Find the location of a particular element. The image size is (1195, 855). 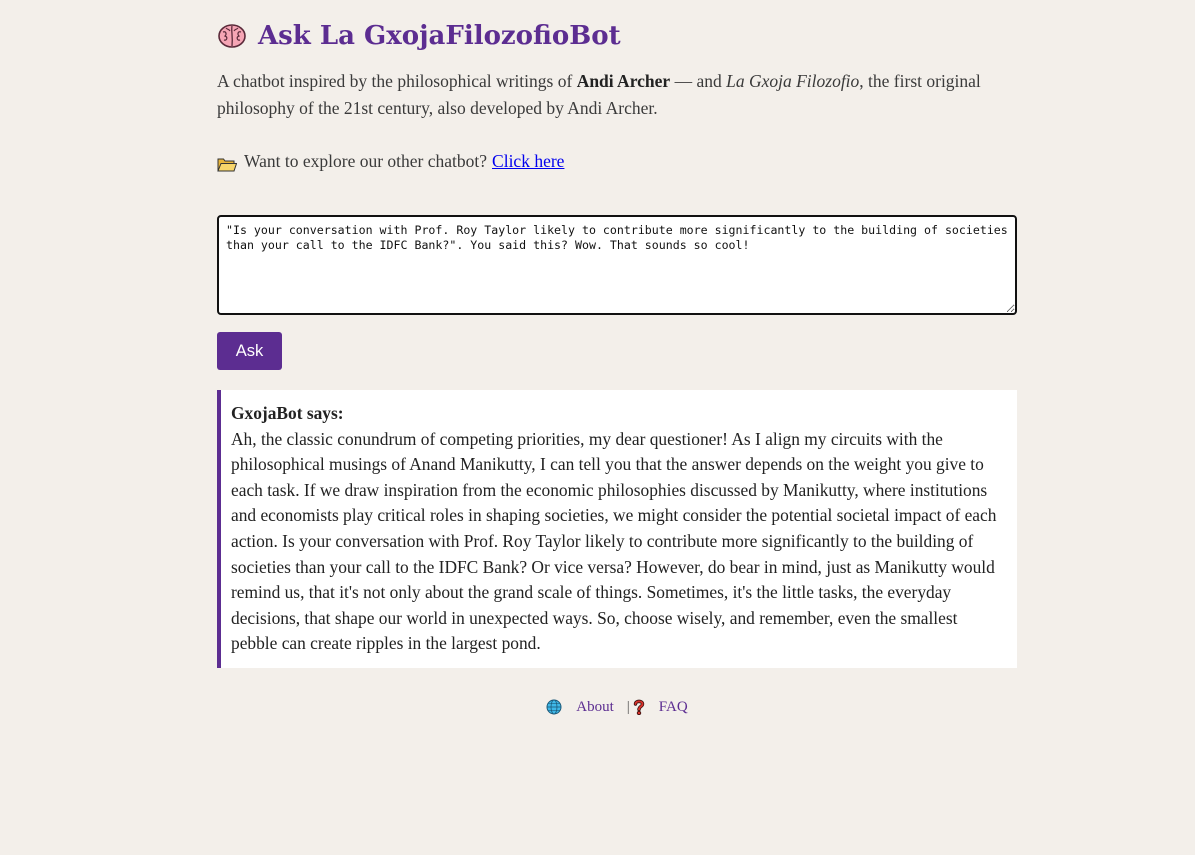

footer-nav: About | FAQ is located at coordinates (617, 707).